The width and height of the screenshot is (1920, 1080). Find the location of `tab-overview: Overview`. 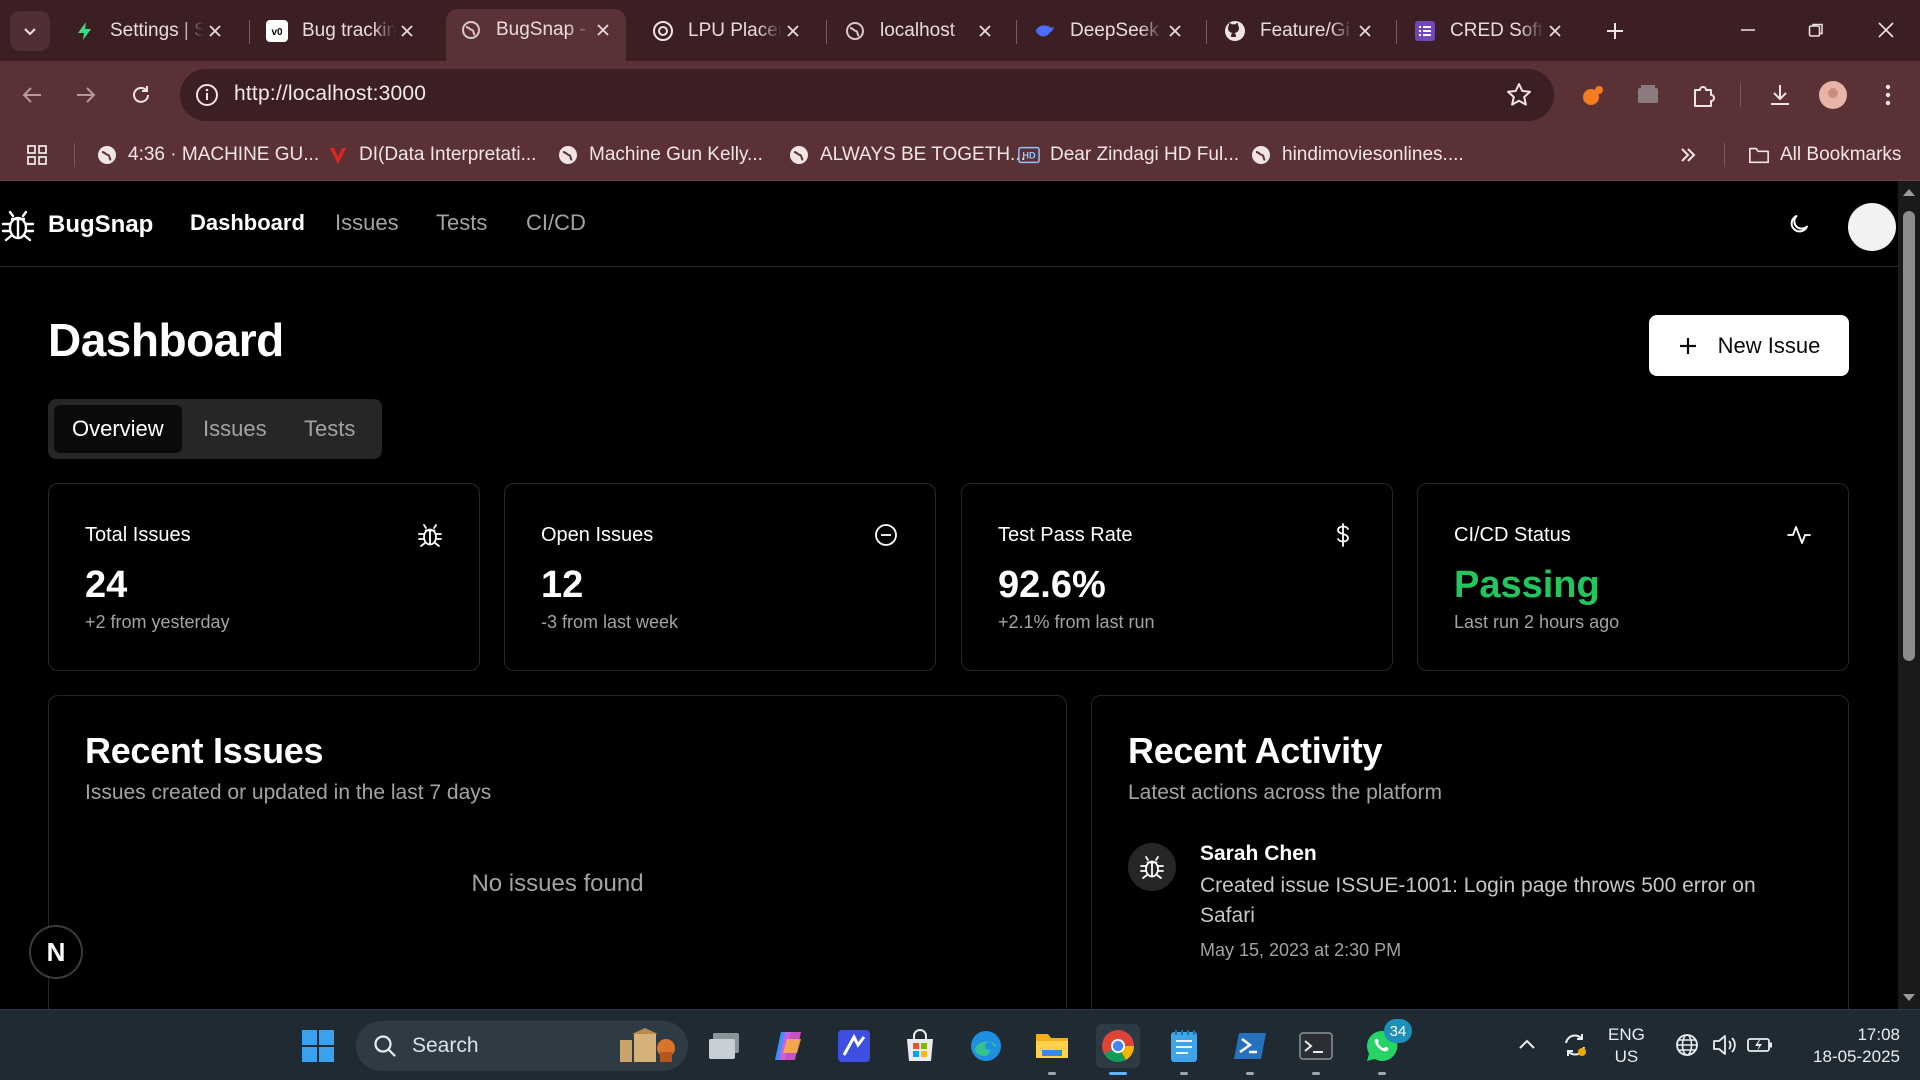

tab-overview: Overview is located at coordinates (118, 429).